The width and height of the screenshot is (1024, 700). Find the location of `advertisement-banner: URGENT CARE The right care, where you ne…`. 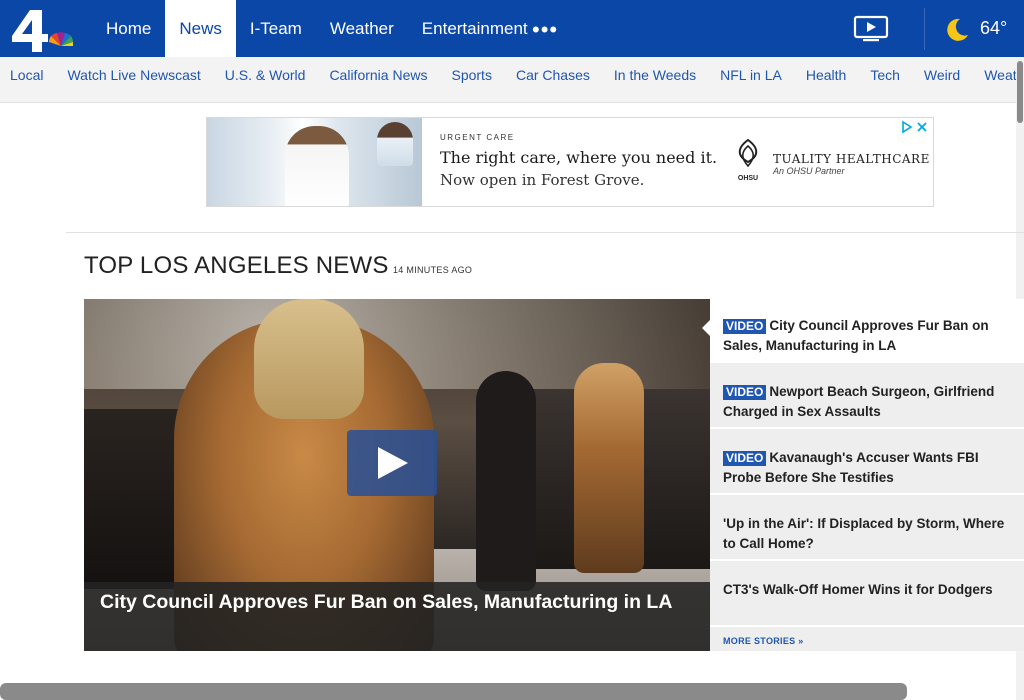

advertisement-banner: URGENT CARE The right care, where you ne… is located at coordinates (570, 162).